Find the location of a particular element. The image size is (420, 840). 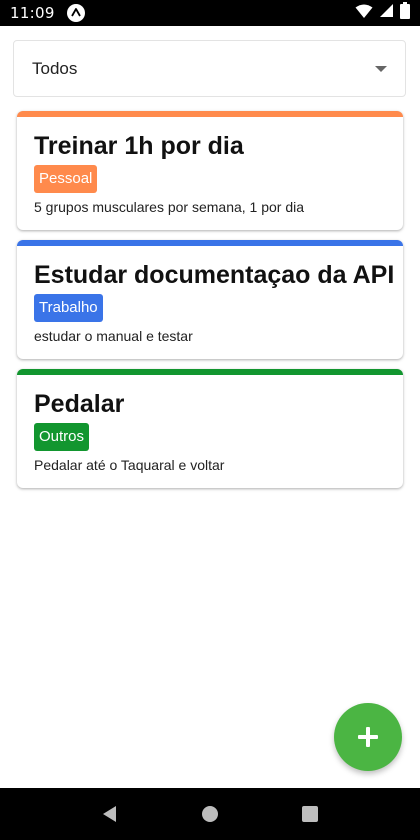

wifi-icon is located at coordinates (364, 13).